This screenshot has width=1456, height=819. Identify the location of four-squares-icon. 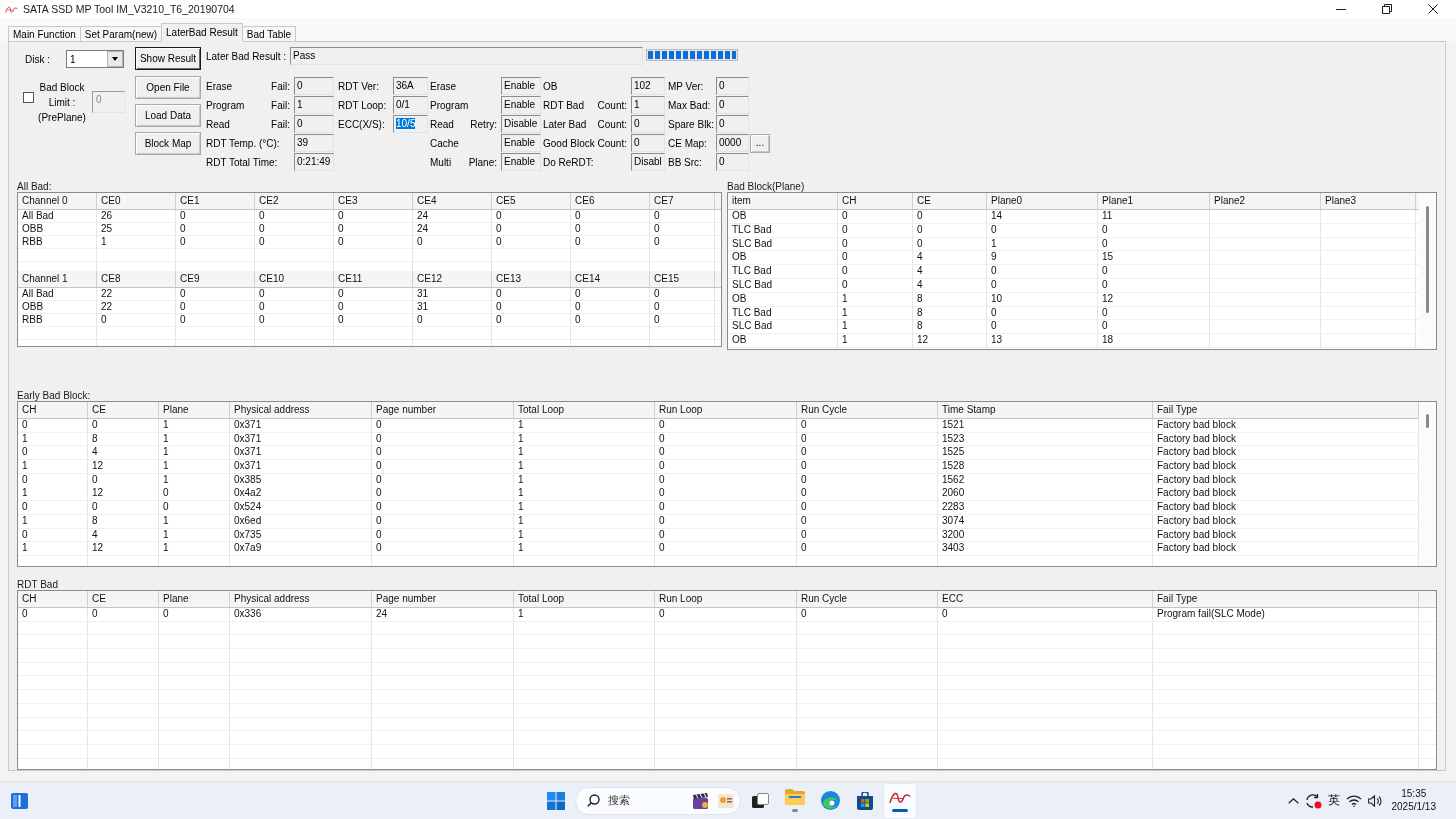
(556, 800).